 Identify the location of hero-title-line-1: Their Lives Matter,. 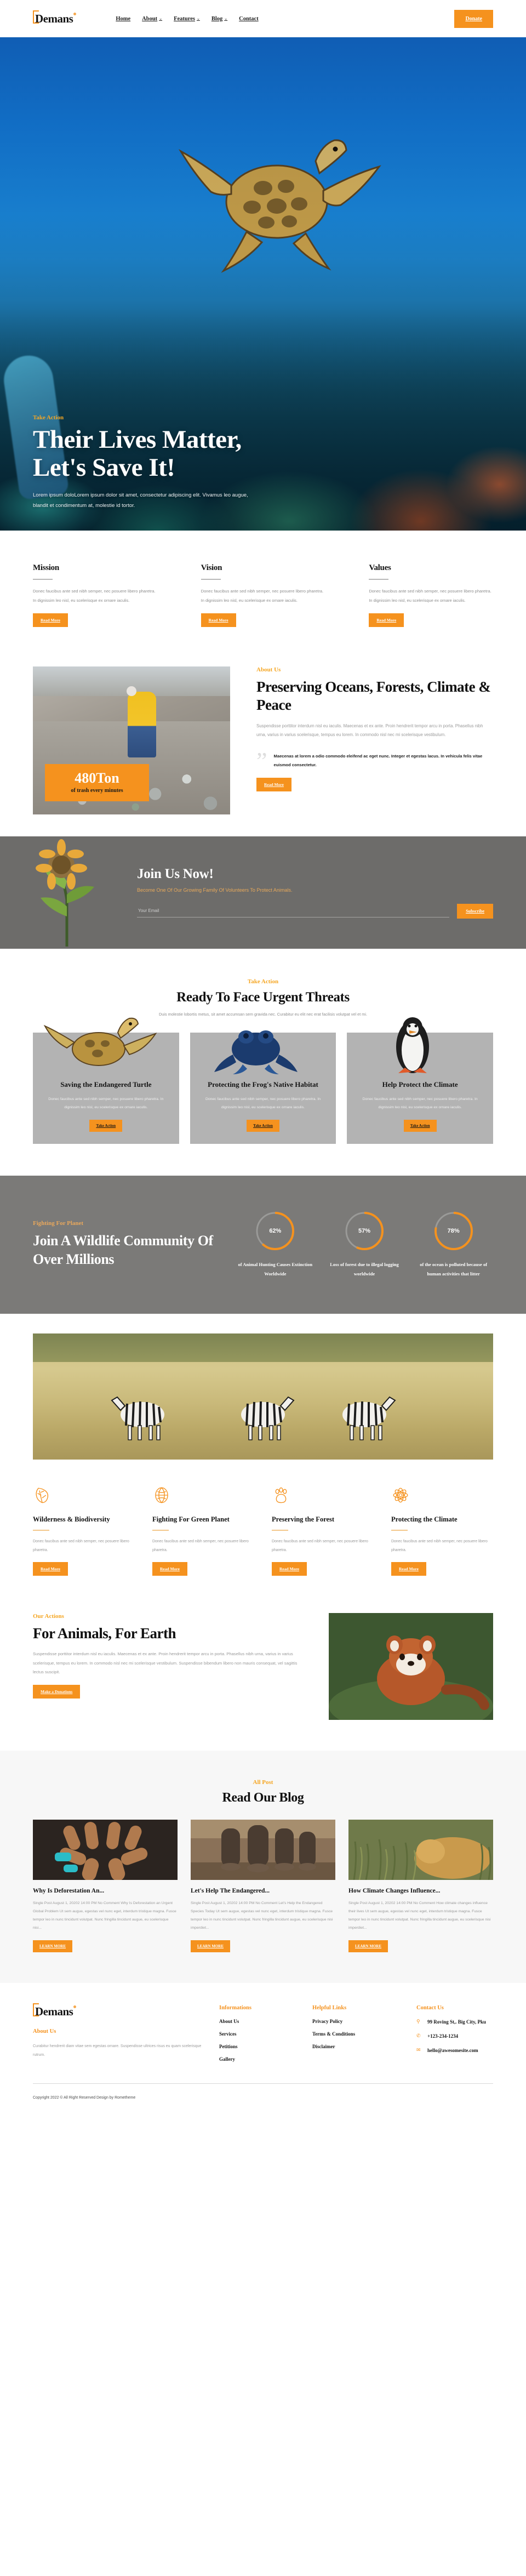
(138, 439).